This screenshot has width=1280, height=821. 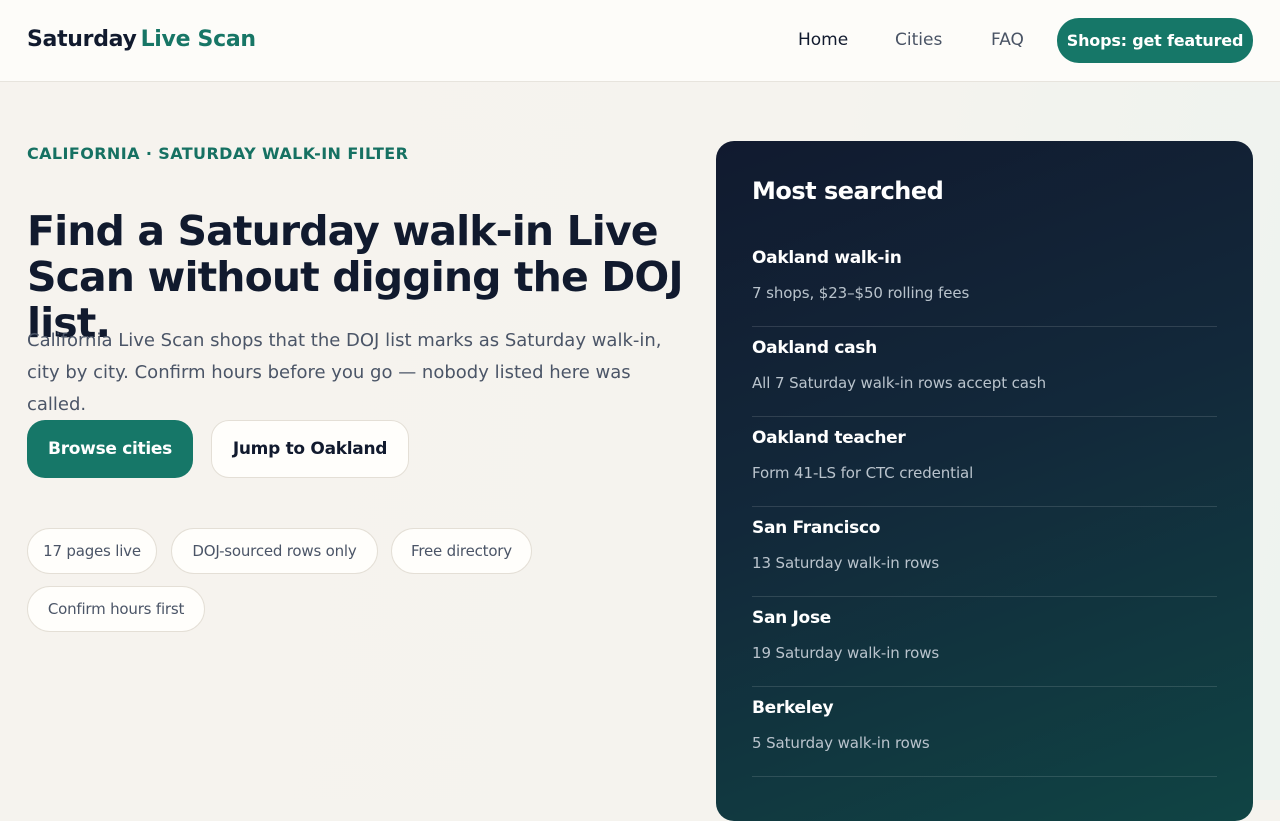 I want to click on pill-confirm-hours: Confirm hours first, so click(x=116, y=609).